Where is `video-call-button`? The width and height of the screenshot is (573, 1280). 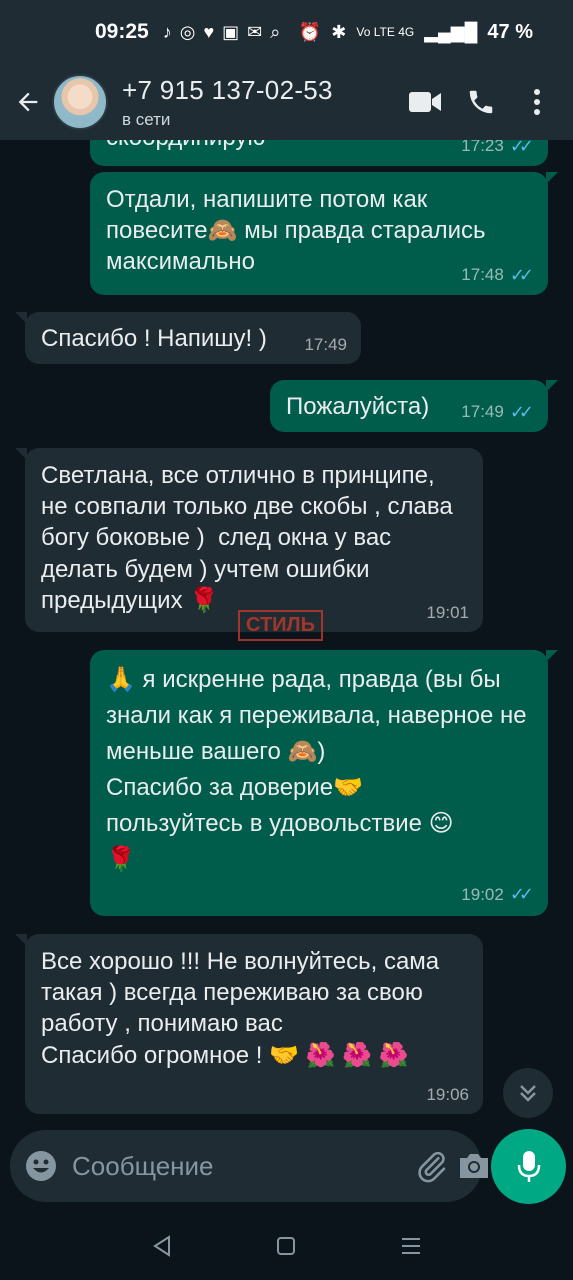
video-call-button is located at coordinates (425, 102).